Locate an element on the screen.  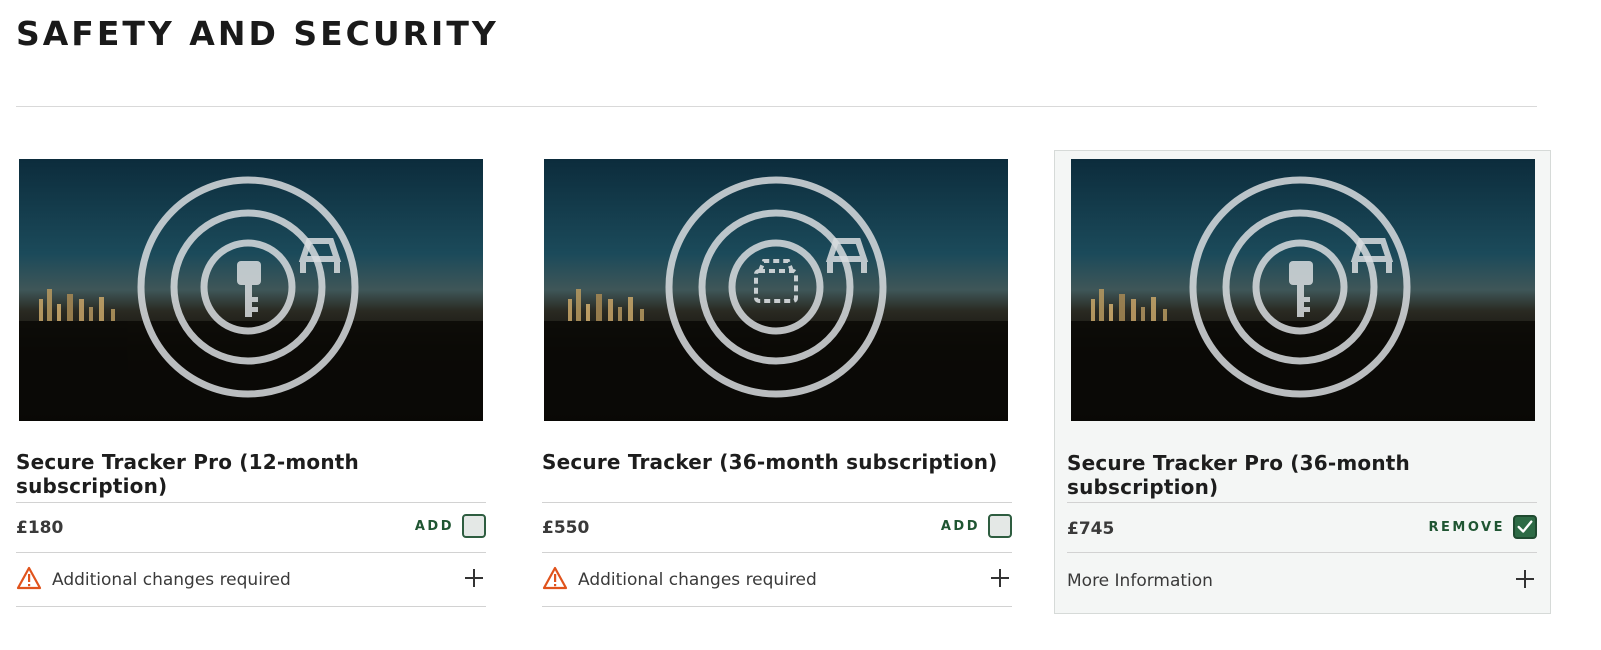
product-price: £745 is located at coordinates (1091, 529).